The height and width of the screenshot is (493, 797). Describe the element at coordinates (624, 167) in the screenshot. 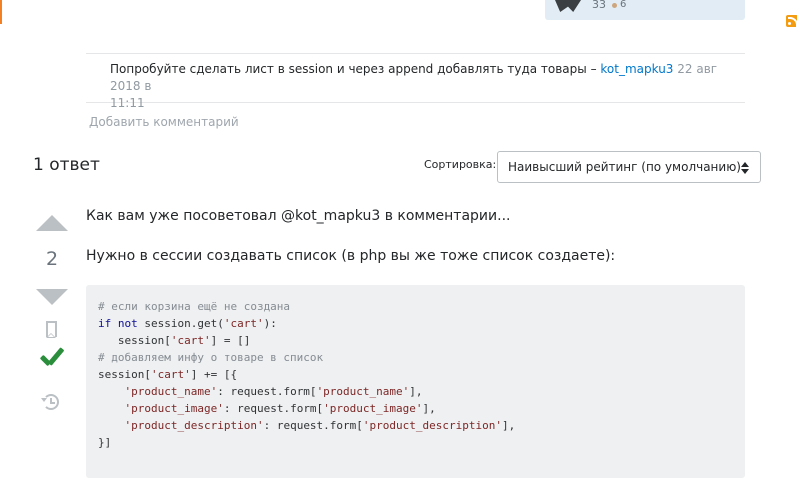

I see `sort-selected-value: Наивысший рейтинг (по умолчанию)` at that location.